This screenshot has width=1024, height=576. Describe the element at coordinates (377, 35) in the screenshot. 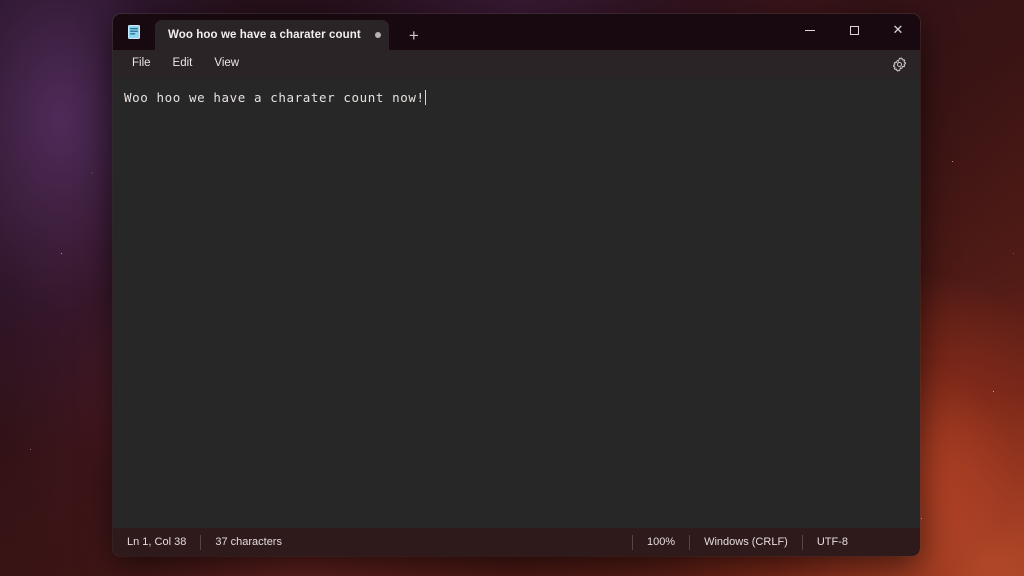

I see `tab-modified-dot` at that location.